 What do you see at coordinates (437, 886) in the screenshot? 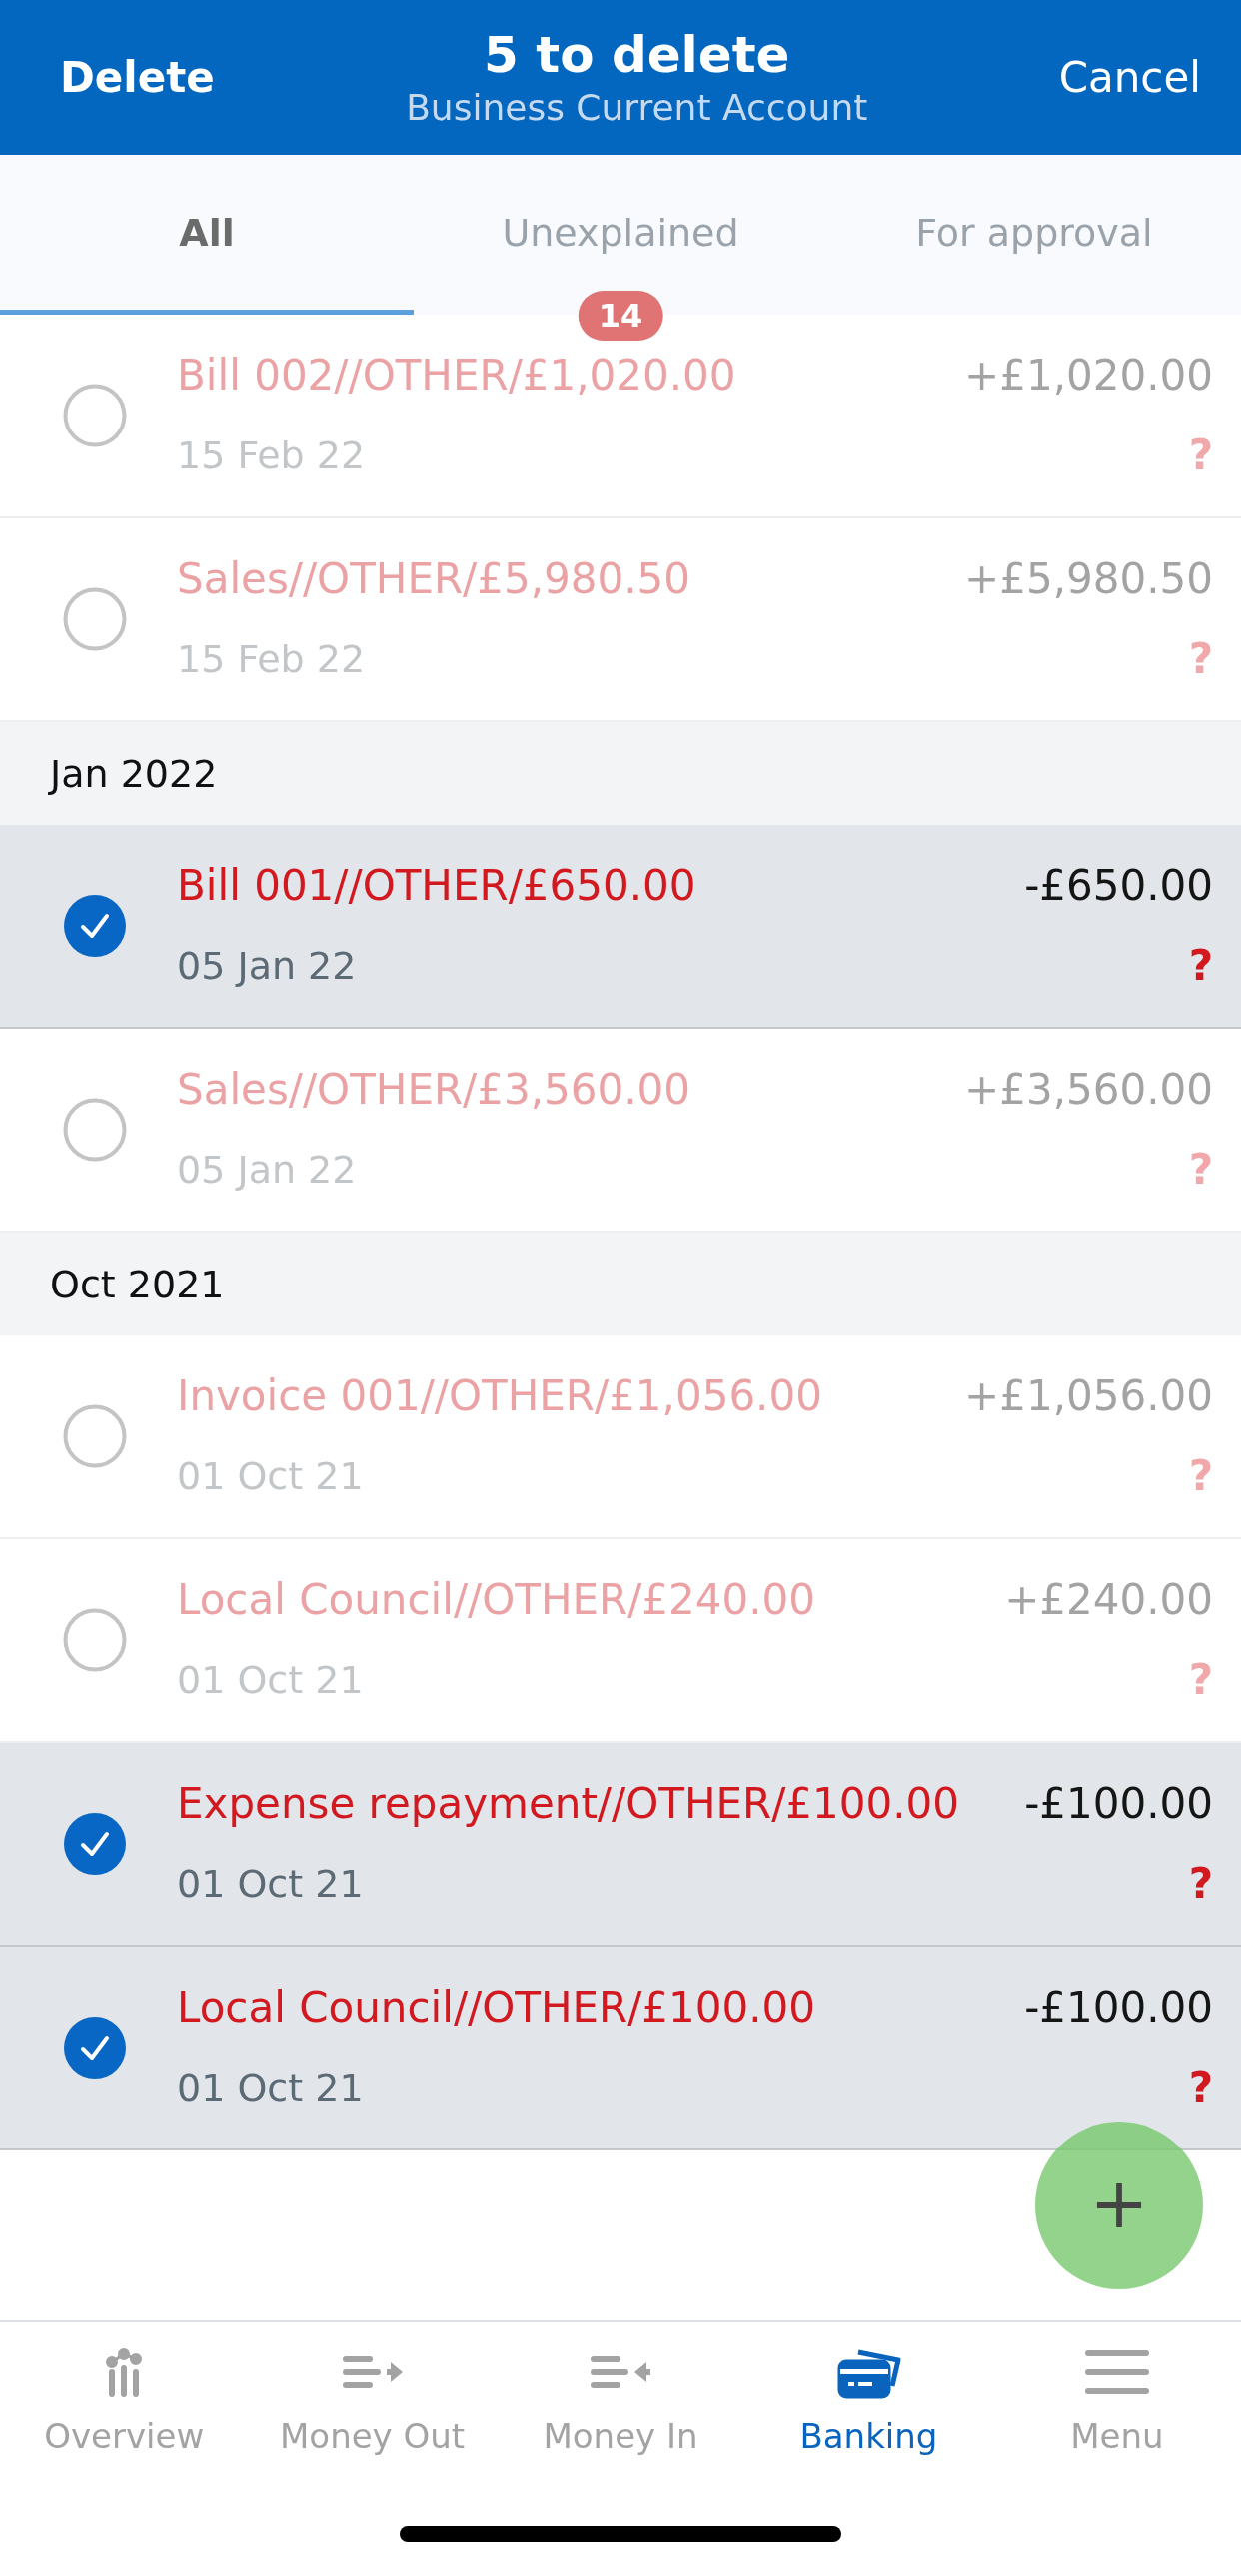
I see `transaction-description: Bill 001//OTHER/£650.00` at bounding box center [437, 886].